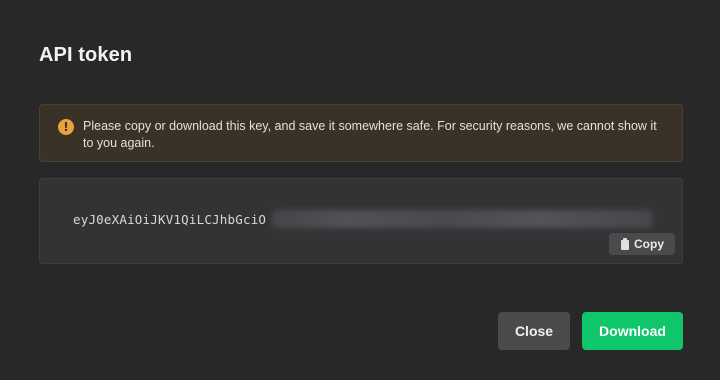  Describe the element at coordinates (462, 219) in the screenshot. I see `token-redacted-blur` at that location.